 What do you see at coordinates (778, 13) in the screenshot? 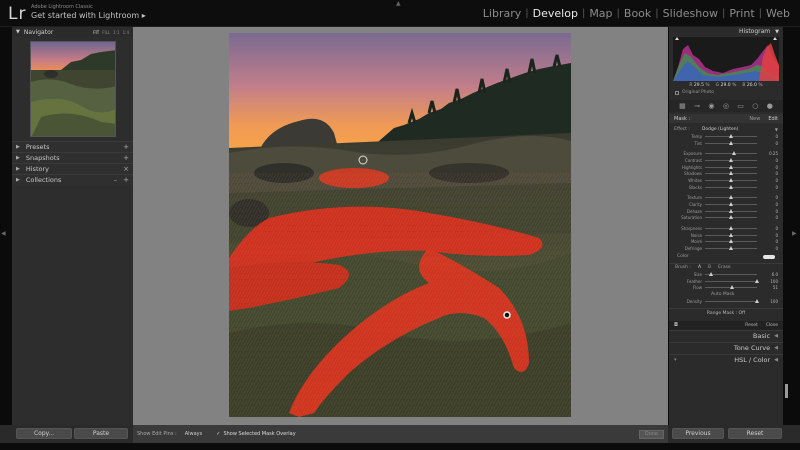
I see `module-web: Web` at bounding box center [778, 13].